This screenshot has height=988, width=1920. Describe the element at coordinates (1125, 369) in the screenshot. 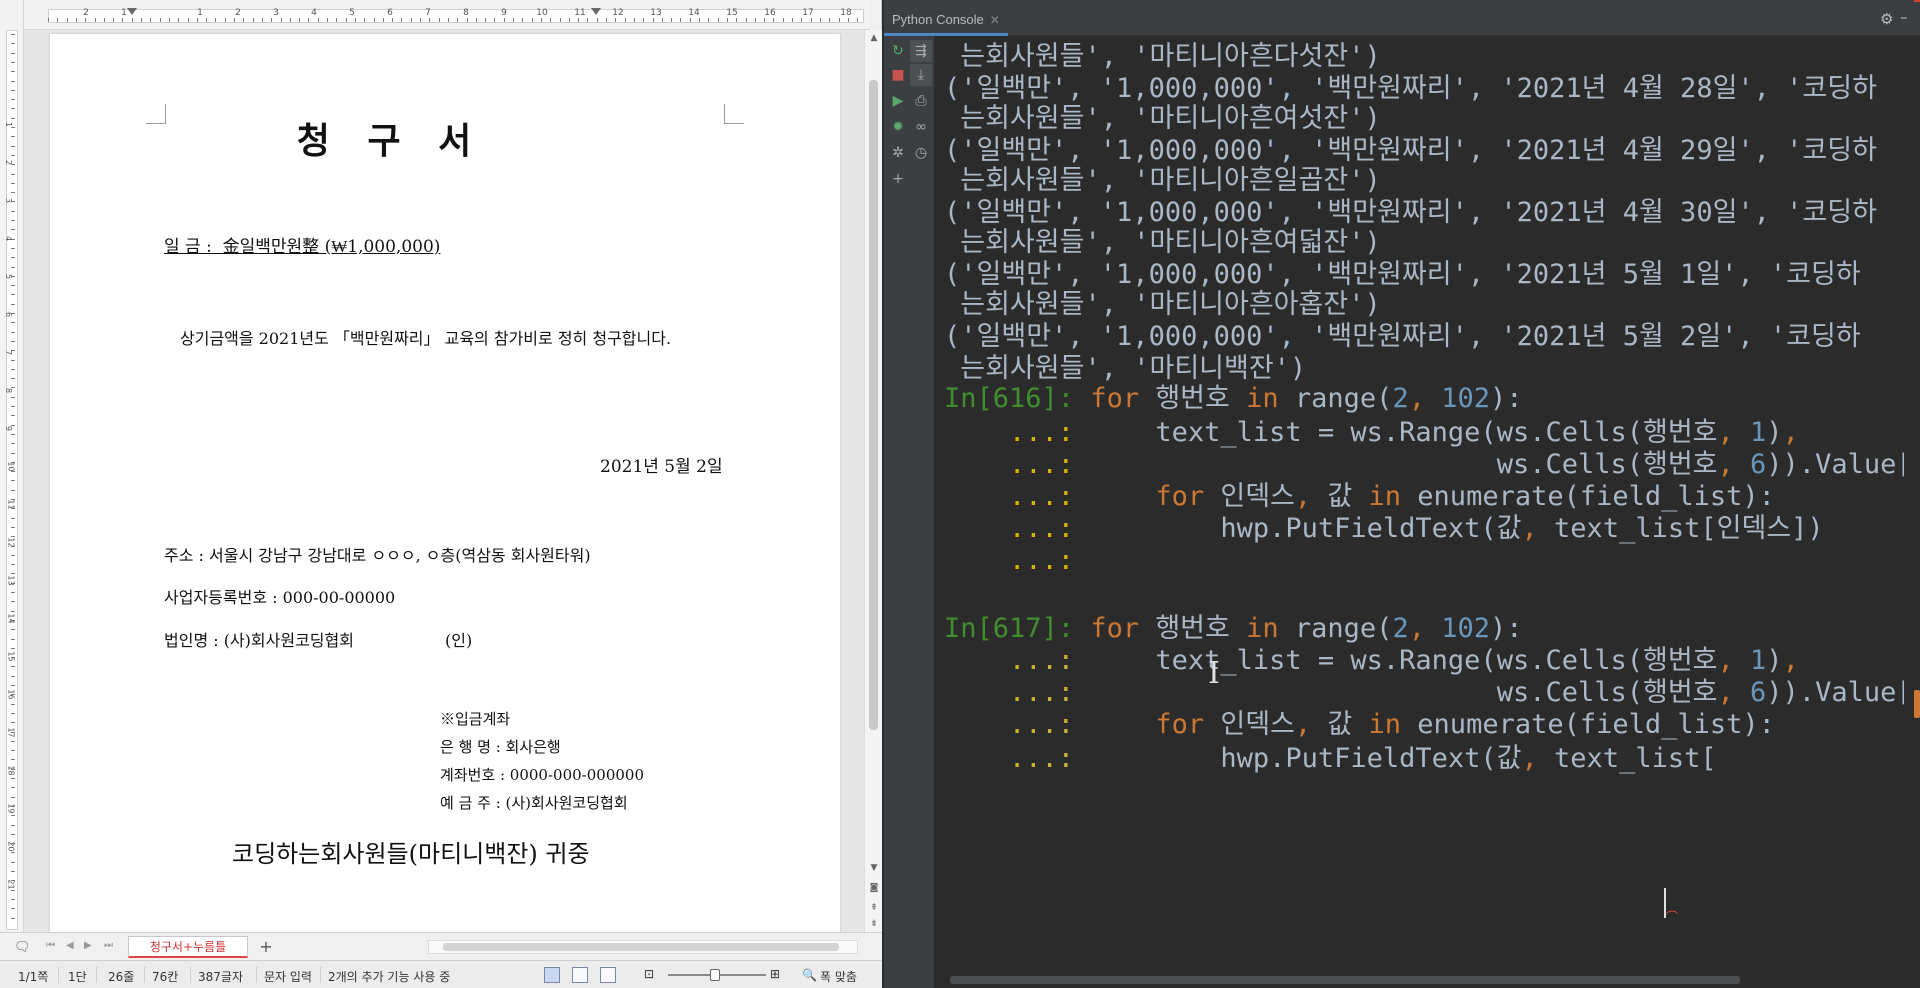

I see `console-line: 는회사원들', '마티니백잔')` at that location.